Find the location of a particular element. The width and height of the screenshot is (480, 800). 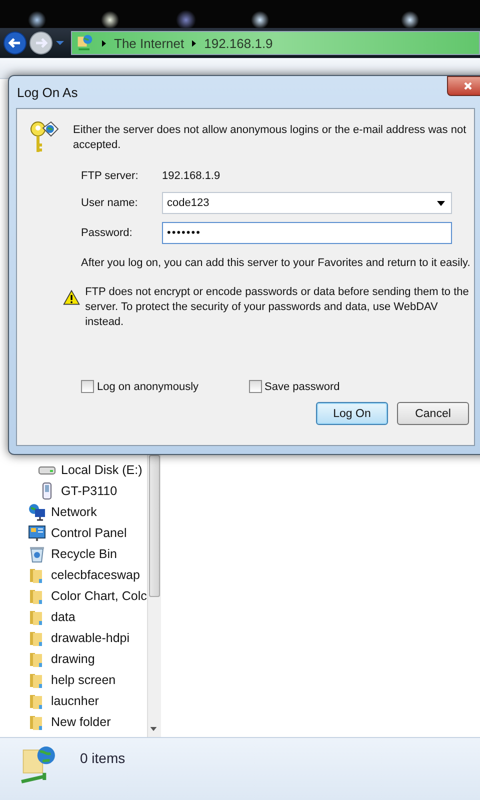

tree-item: Control Panel is located at coordinates (89, 533).